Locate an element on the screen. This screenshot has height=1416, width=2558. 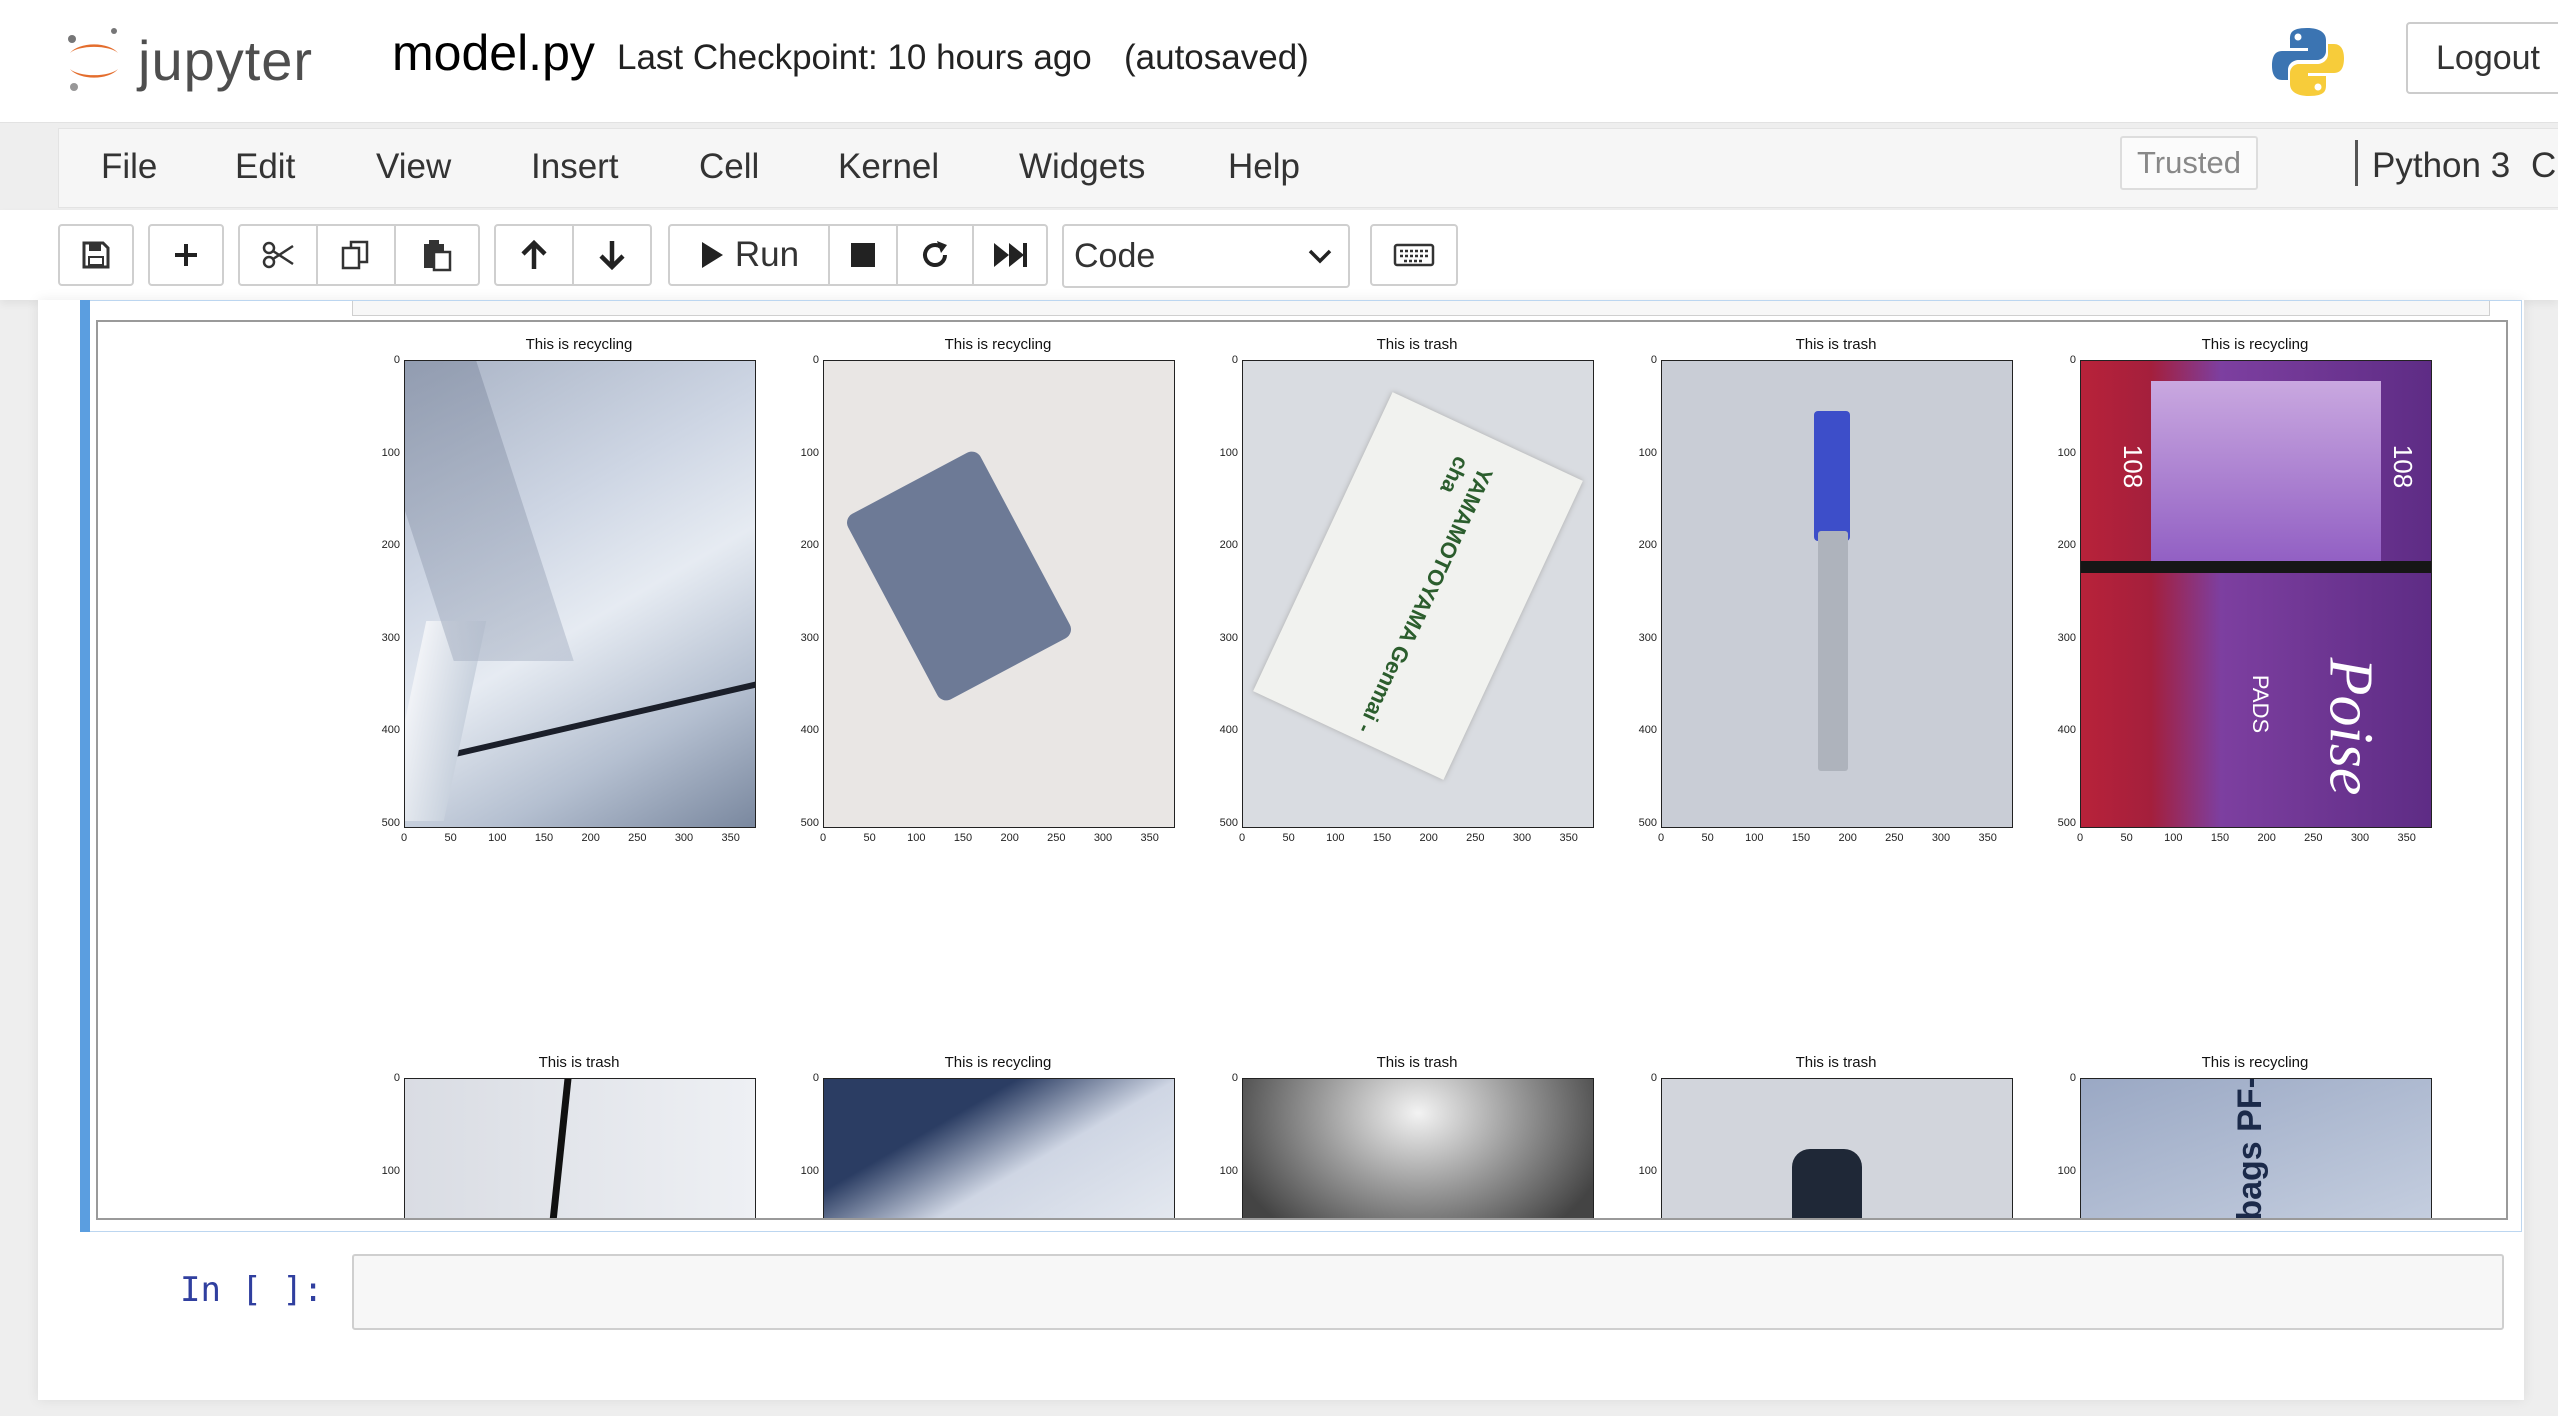
move-up-button is located at coordinates (534, 255).